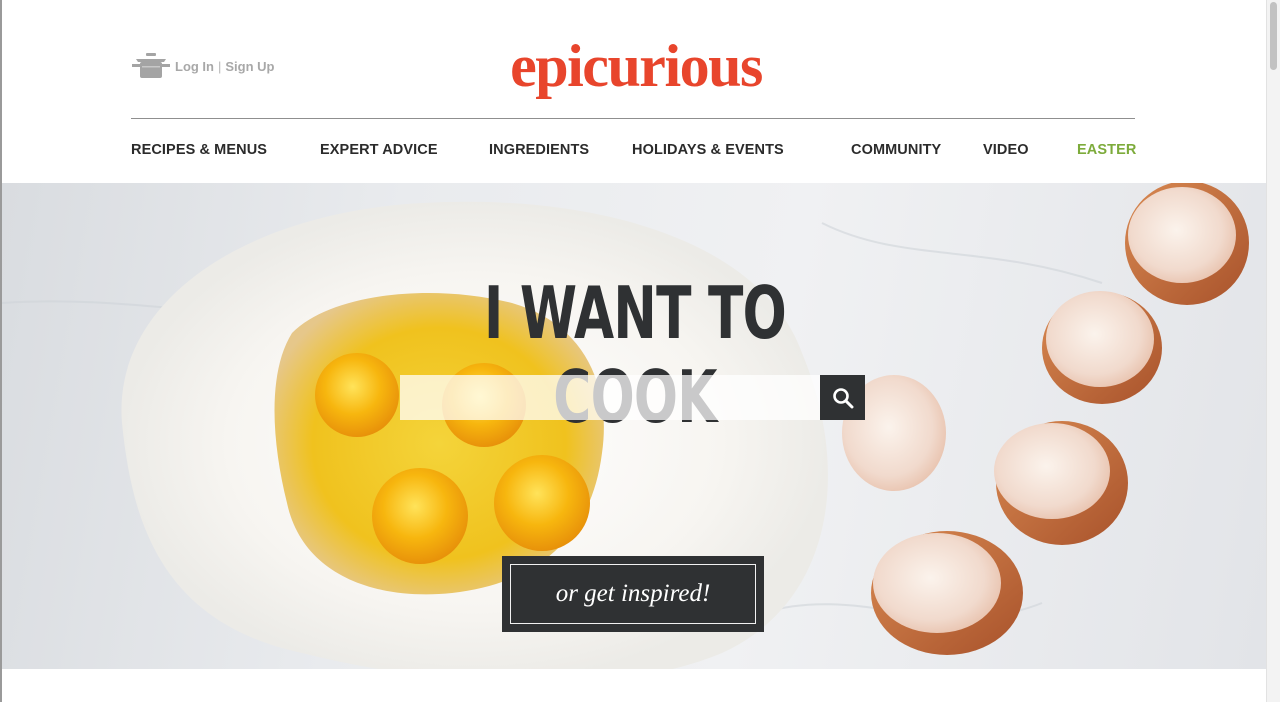  What do you see at coordinates (249, 66) in the screenshot?
I see `signup-link: Sign Up` at bounding box center [249, 66].